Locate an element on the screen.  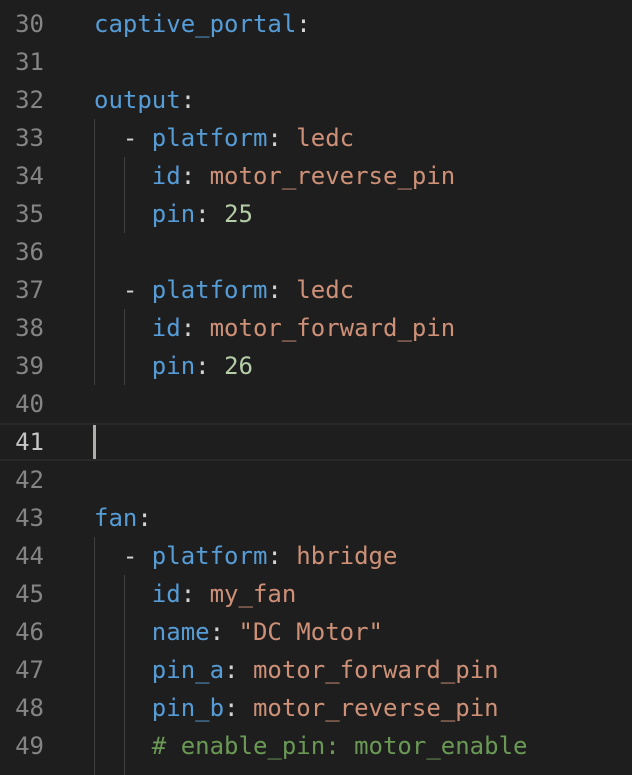
code-text: output: is located at coordinates (144, 100).